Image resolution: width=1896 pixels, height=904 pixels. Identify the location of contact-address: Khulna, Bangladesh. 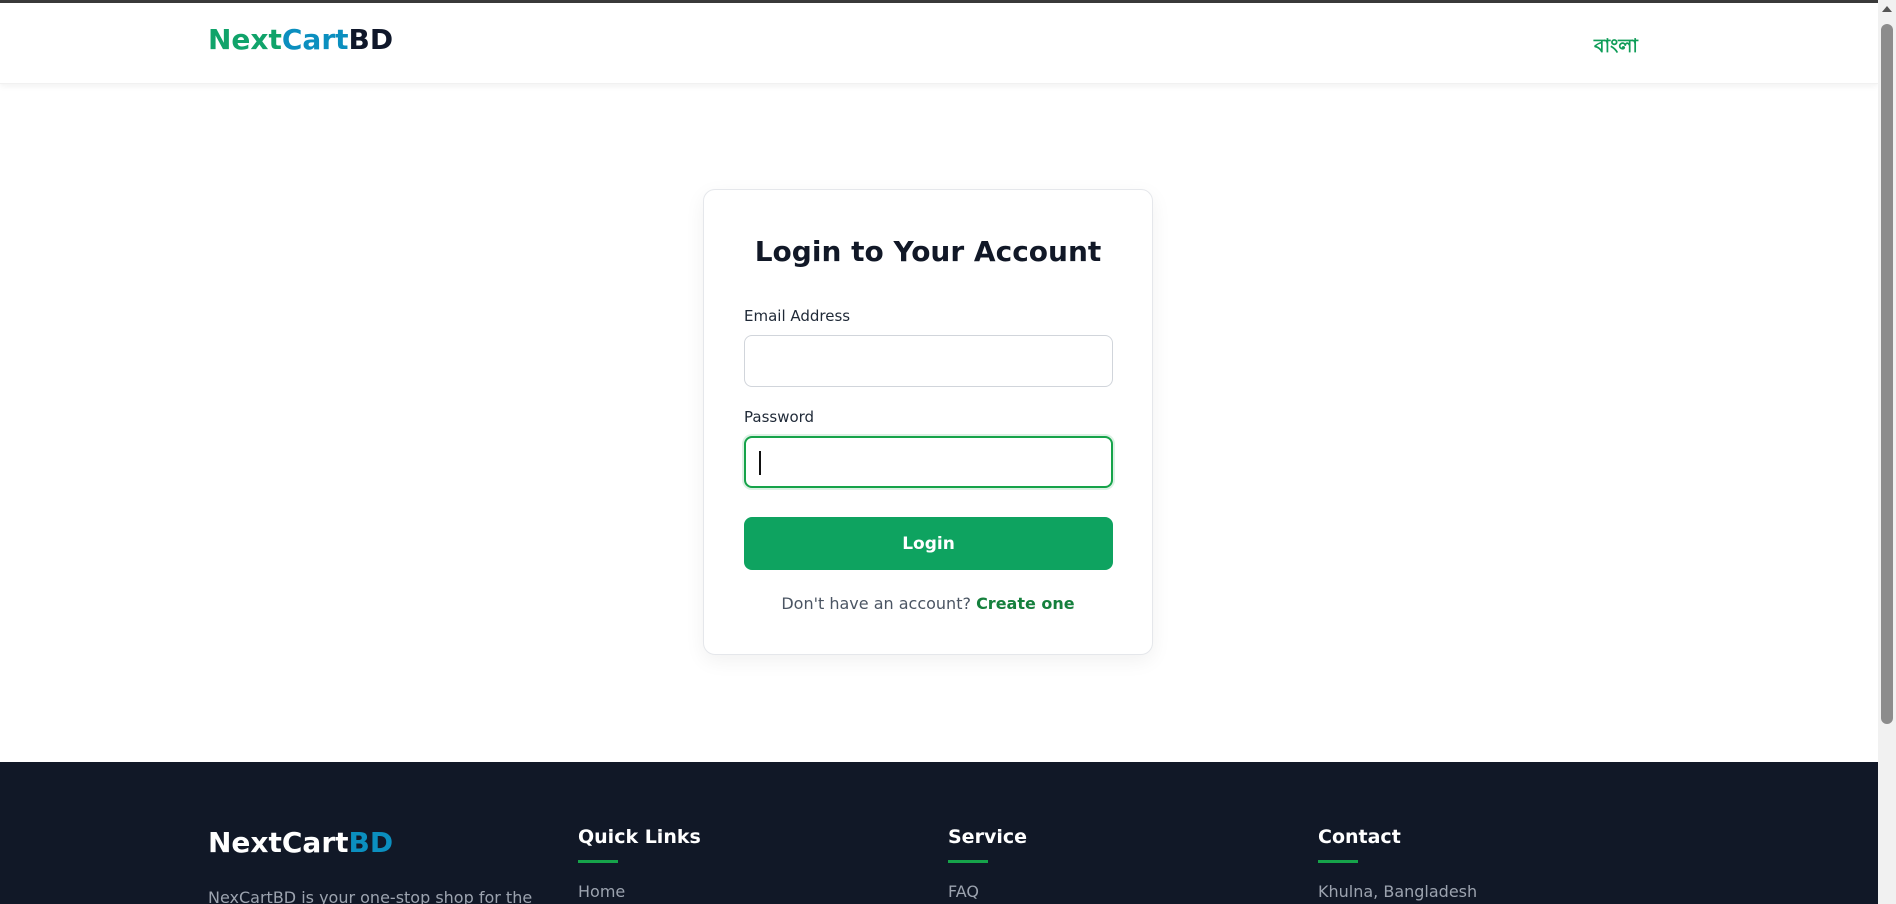
(1398, 891).